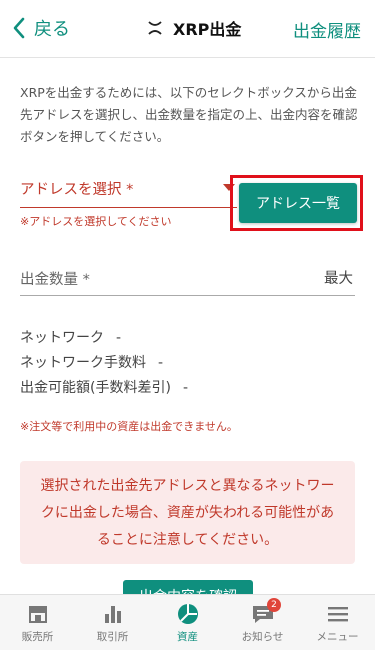 This screenshot has width=375, height=650. What do you see at coordinates (274, 605) in the screenshot?
I see `notification-badge: 2` at bounding box center [274, 605].